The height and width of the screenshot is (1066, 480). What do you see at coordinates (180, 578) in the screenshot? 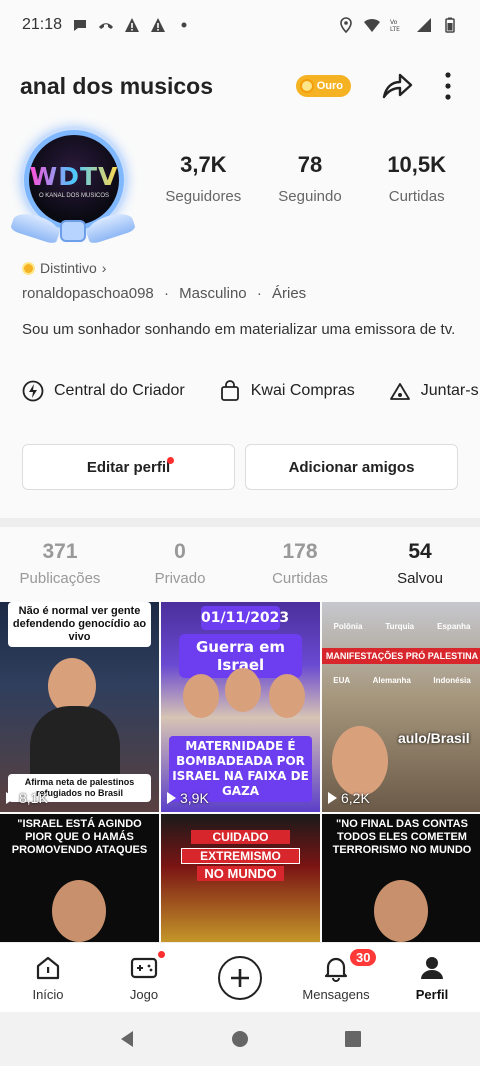
I see `tab-label: Privado` at bounding box center [180, 578].